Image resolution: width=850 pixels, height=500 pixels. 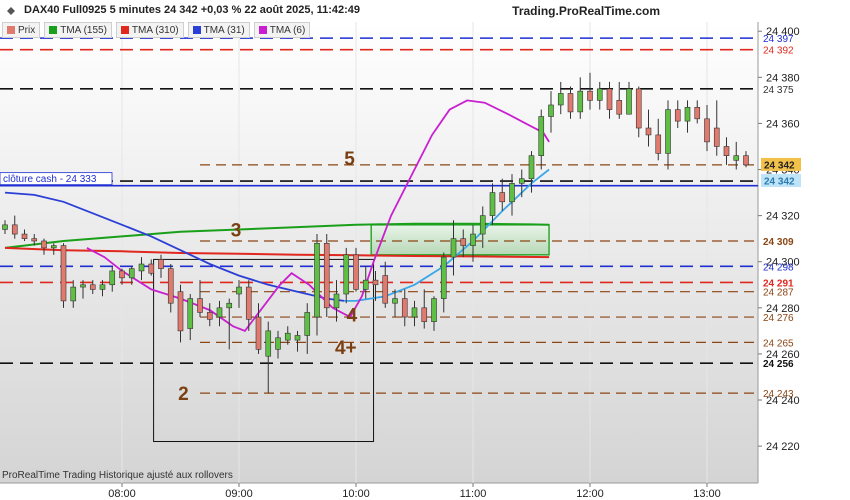 What do you see at coordinates (346, 348) in the screenshot?
I see `wave-label: 4+` at bounding box center [346, 348].